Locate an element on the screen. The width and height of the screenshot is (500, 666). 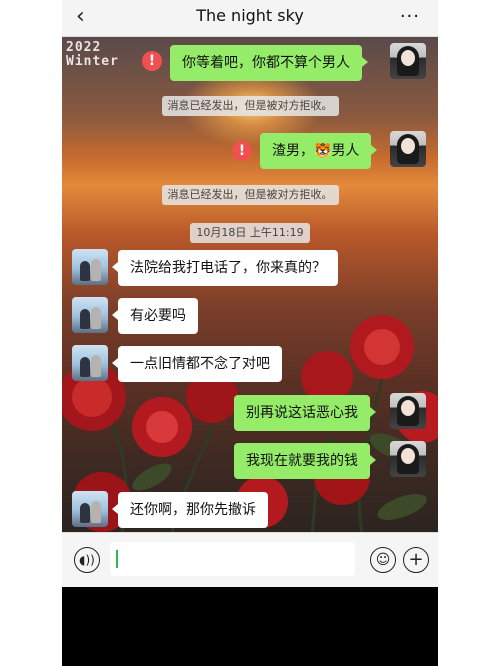
timestamp: 10月18日 上午11:19 is located at coordinates (250, 232).